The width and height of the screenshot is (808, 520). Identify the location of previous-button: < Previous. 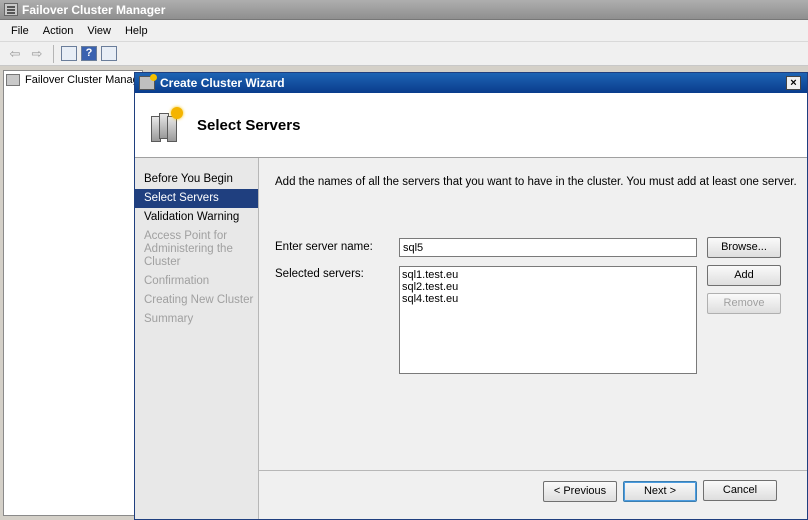
(580, 491).